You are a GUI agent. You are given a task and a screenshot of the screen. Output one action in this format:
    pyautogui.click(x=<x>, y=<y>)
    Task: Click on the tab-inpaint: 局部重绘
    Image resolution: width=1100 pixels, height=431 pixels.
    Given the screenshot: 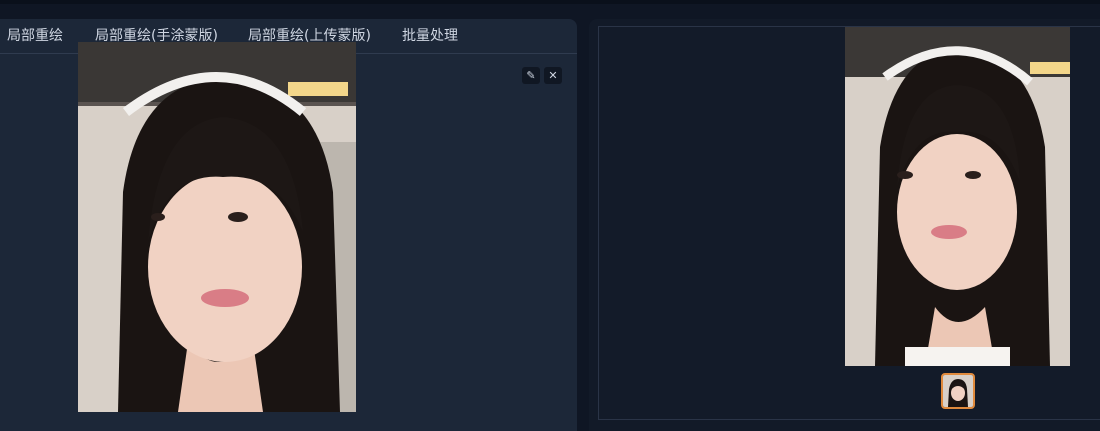 What is the action you would take?
    pyautogui.click(x=35, y=36)
    